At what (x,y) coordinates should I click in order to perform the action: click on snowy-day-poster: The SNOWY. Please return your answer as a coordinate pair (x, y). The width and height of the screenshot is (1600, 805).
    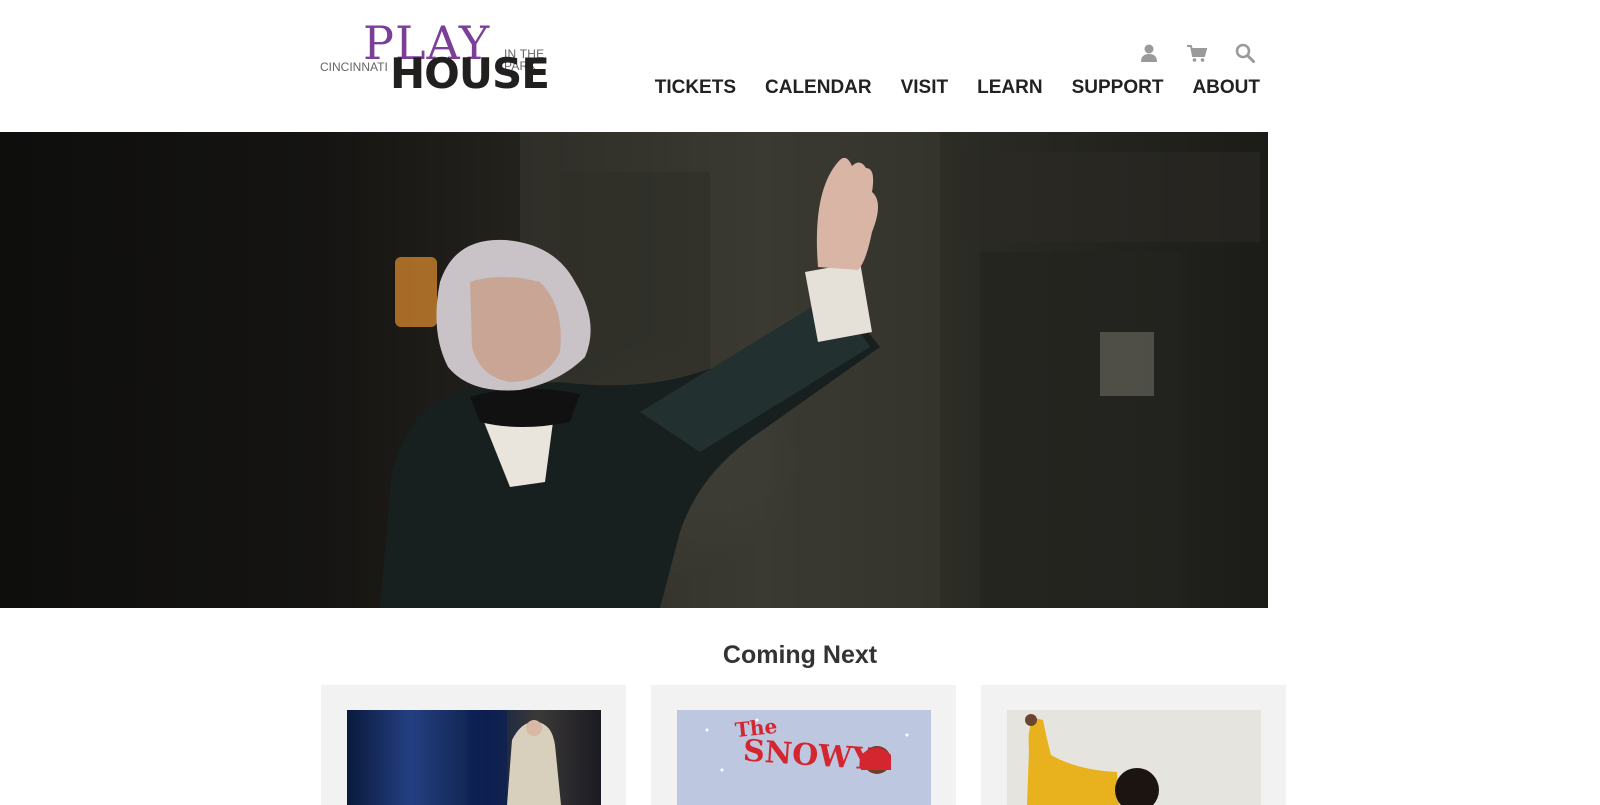
    Looking at the image, I should click on (804, 757).